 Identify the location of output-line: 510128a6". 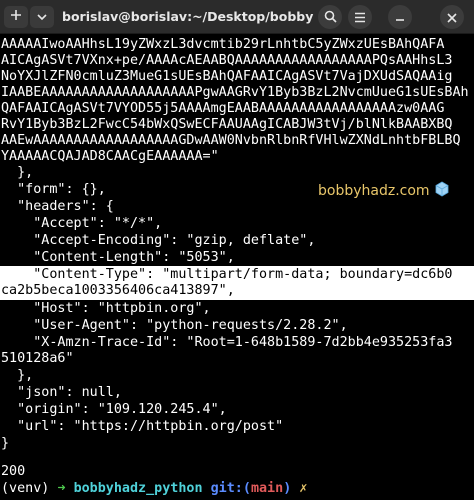
(37, 358).